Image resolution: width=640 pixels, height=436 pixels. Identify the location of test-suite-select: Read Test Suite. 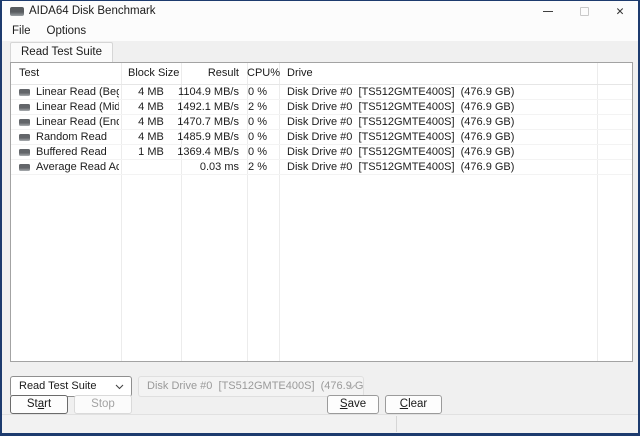
(71, 386).